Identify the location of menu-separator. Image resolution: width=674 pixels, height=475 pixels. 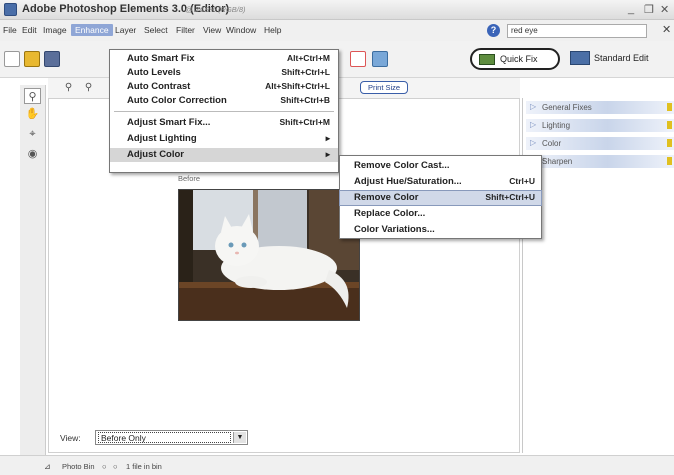
(224, 111).